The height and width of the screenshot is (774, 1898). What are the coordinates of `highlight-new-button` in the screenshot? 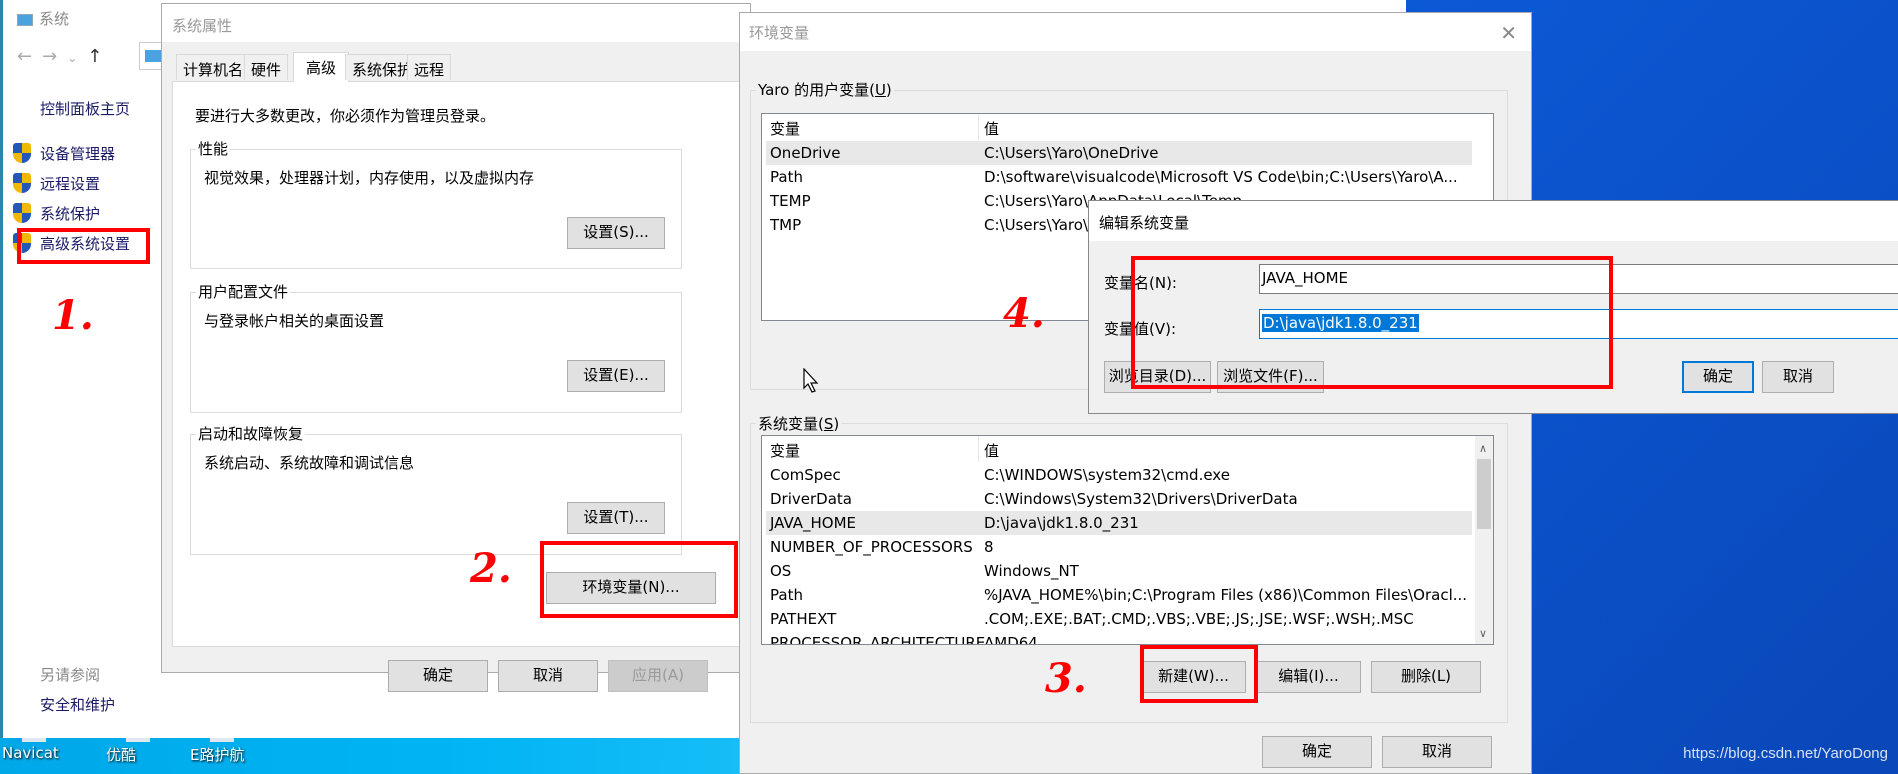 It's located at (1199, 674).